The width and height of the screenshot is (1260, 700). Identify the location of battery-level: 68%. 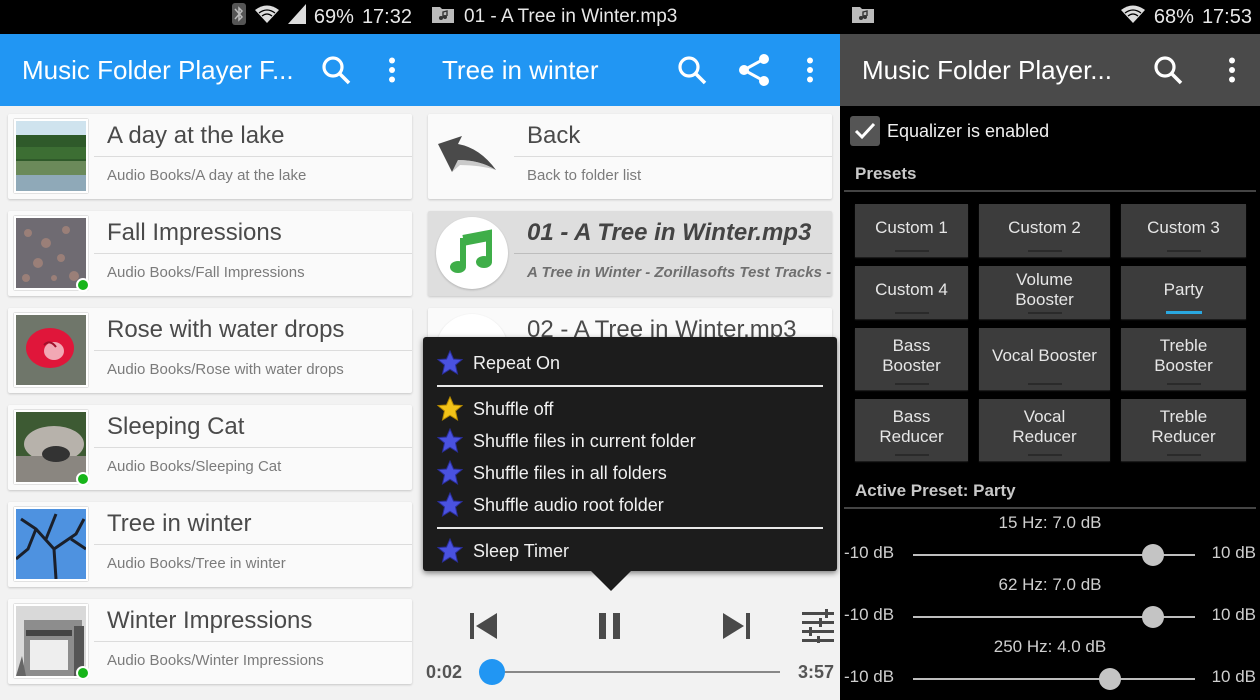
(1173, 16).